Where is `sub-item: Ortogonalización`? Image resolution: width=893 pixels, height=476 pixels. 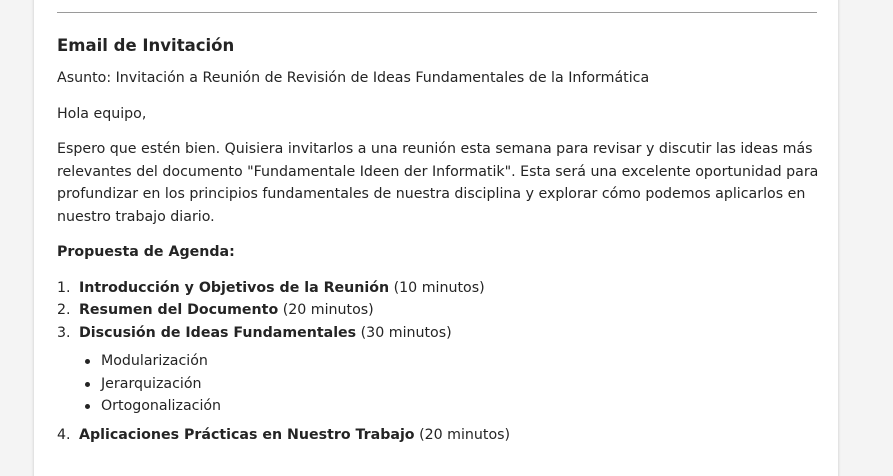
sub-item: Ortogonalización is located at coordinates (442, 406).